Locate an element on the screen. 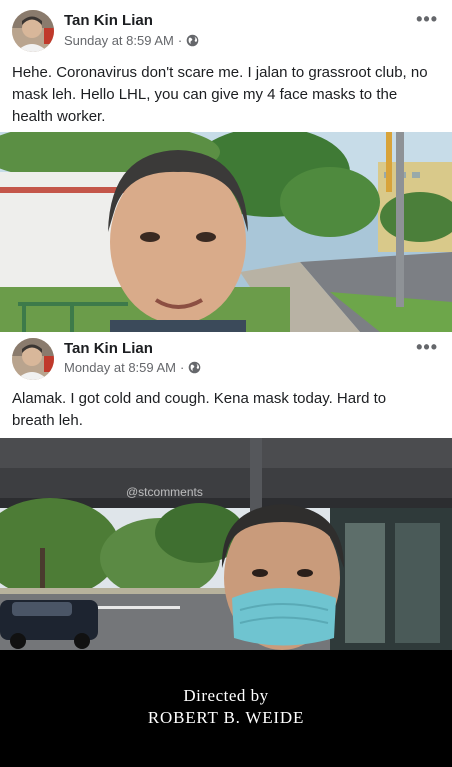  post-meta: Monday at 8:59 AM · is located at coordinates (132, 367).